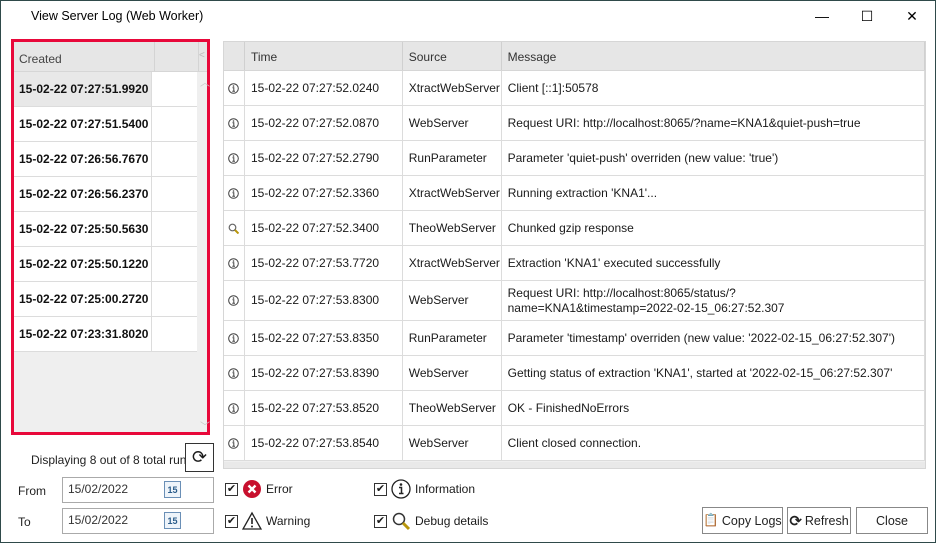 This screenshot has width=936, height=543. I want to click on log-time: 15-02-22 07:27:53.8520, so click(324, 408).